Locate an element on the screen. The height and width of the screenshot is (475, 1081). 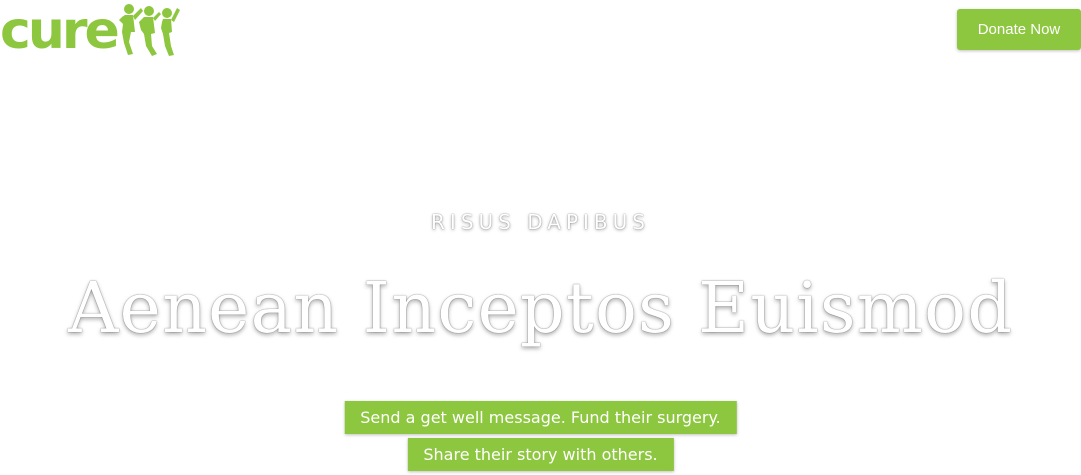
children-figures-icon is located at coordinates (149, 32).